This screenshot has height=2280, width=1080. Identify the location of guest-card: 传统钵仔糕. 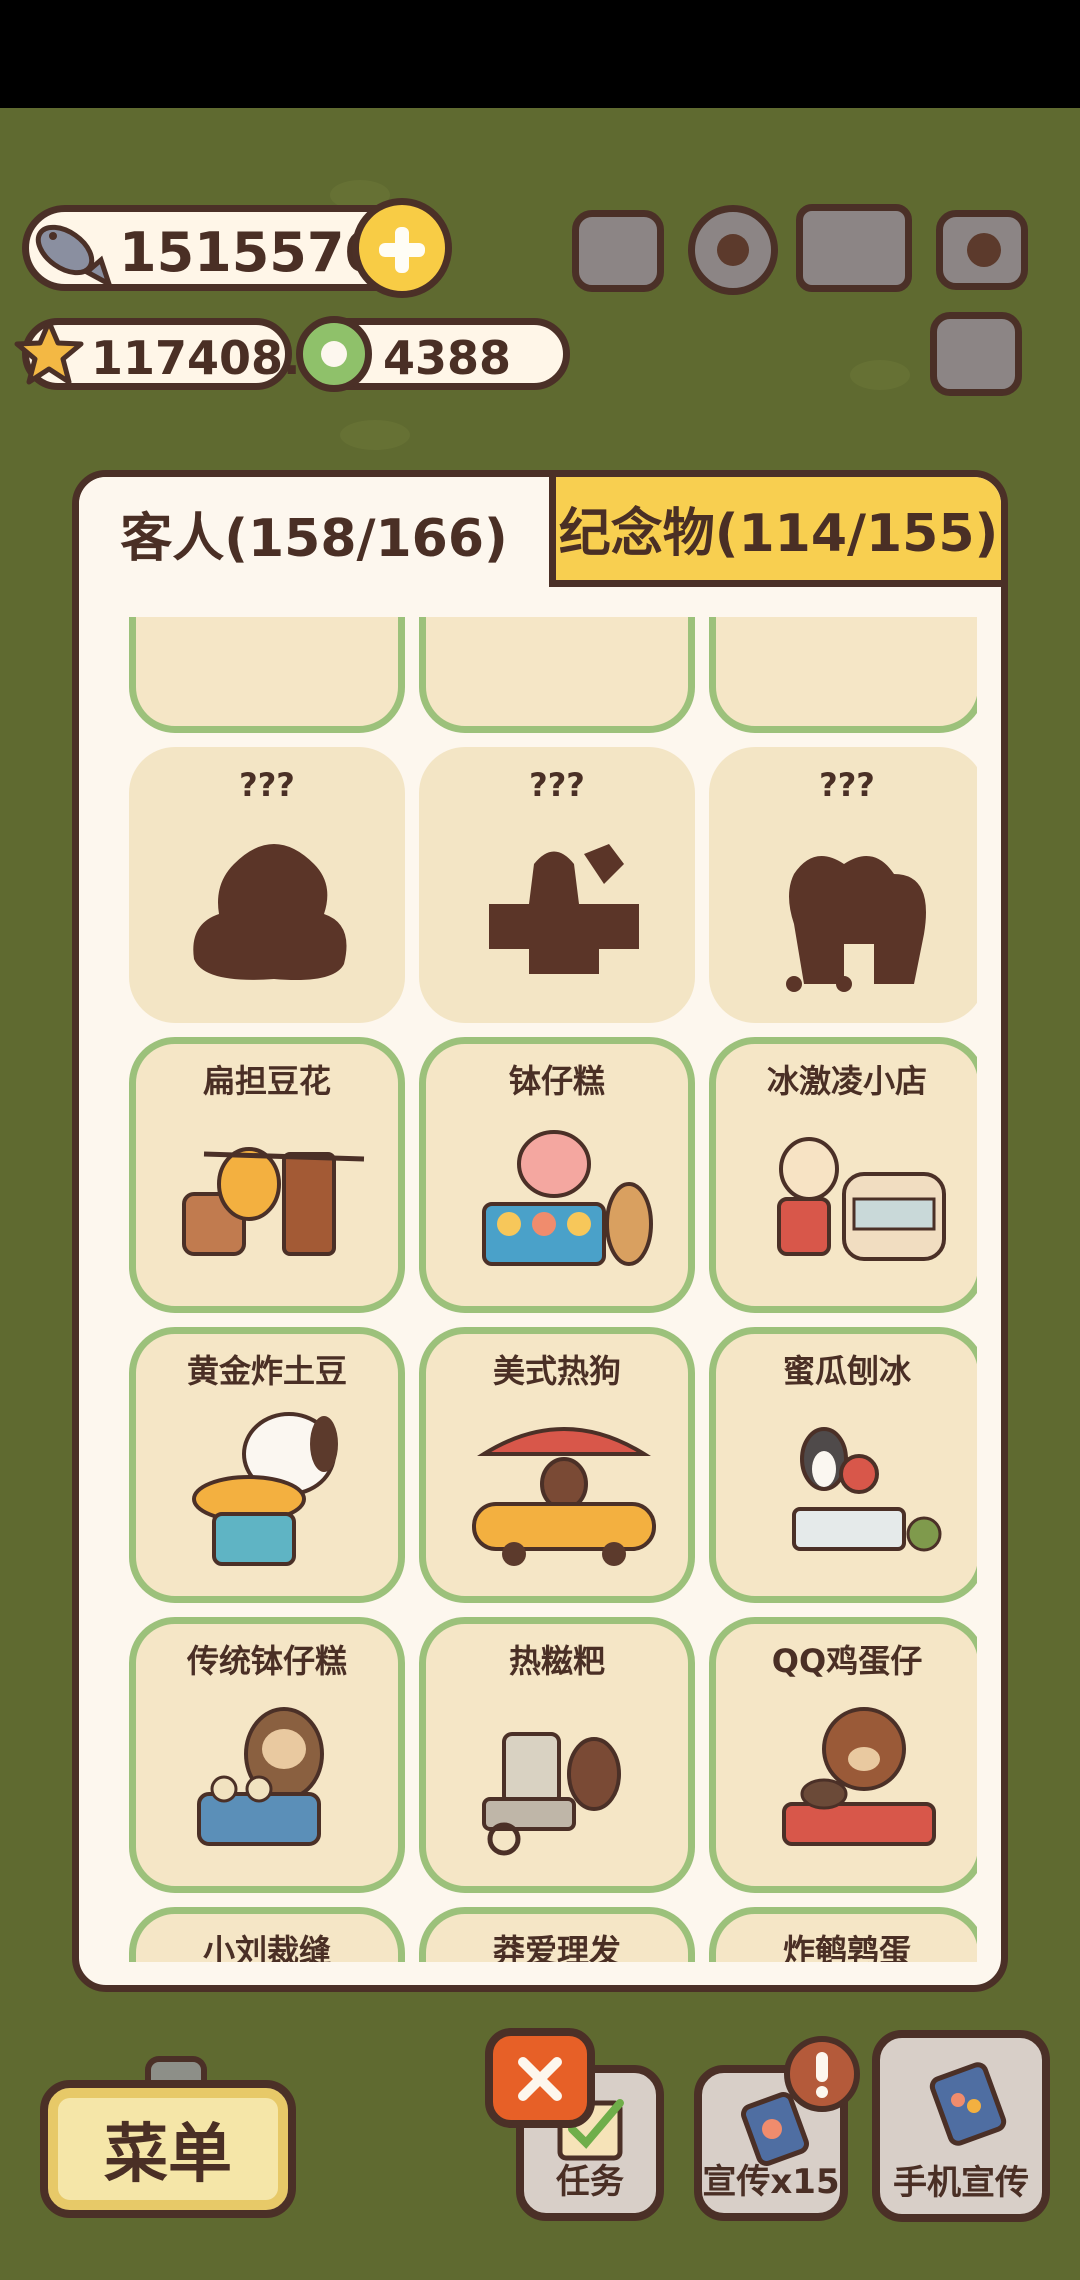
(267, 1755).